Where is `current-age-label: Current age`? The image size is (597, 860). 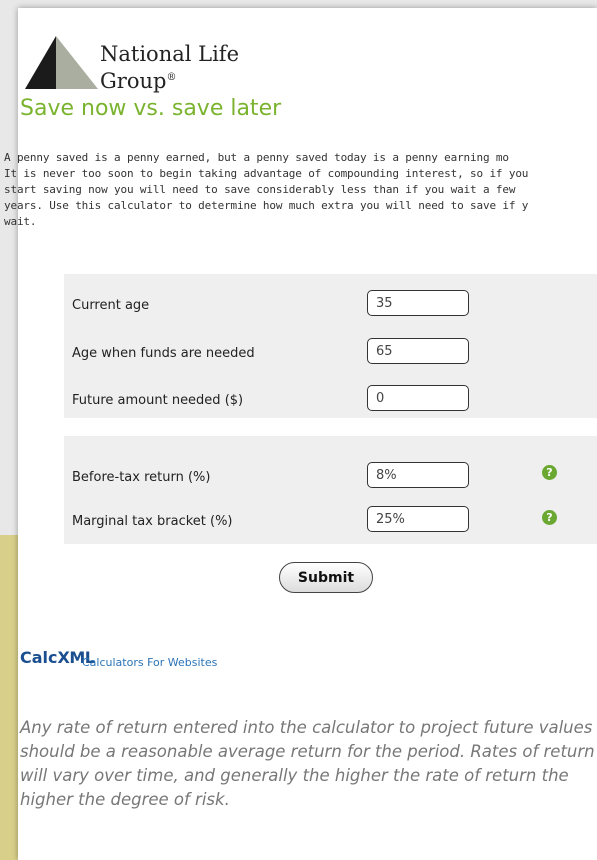 current-age-label: Current age is located at coordinates (111, 305).